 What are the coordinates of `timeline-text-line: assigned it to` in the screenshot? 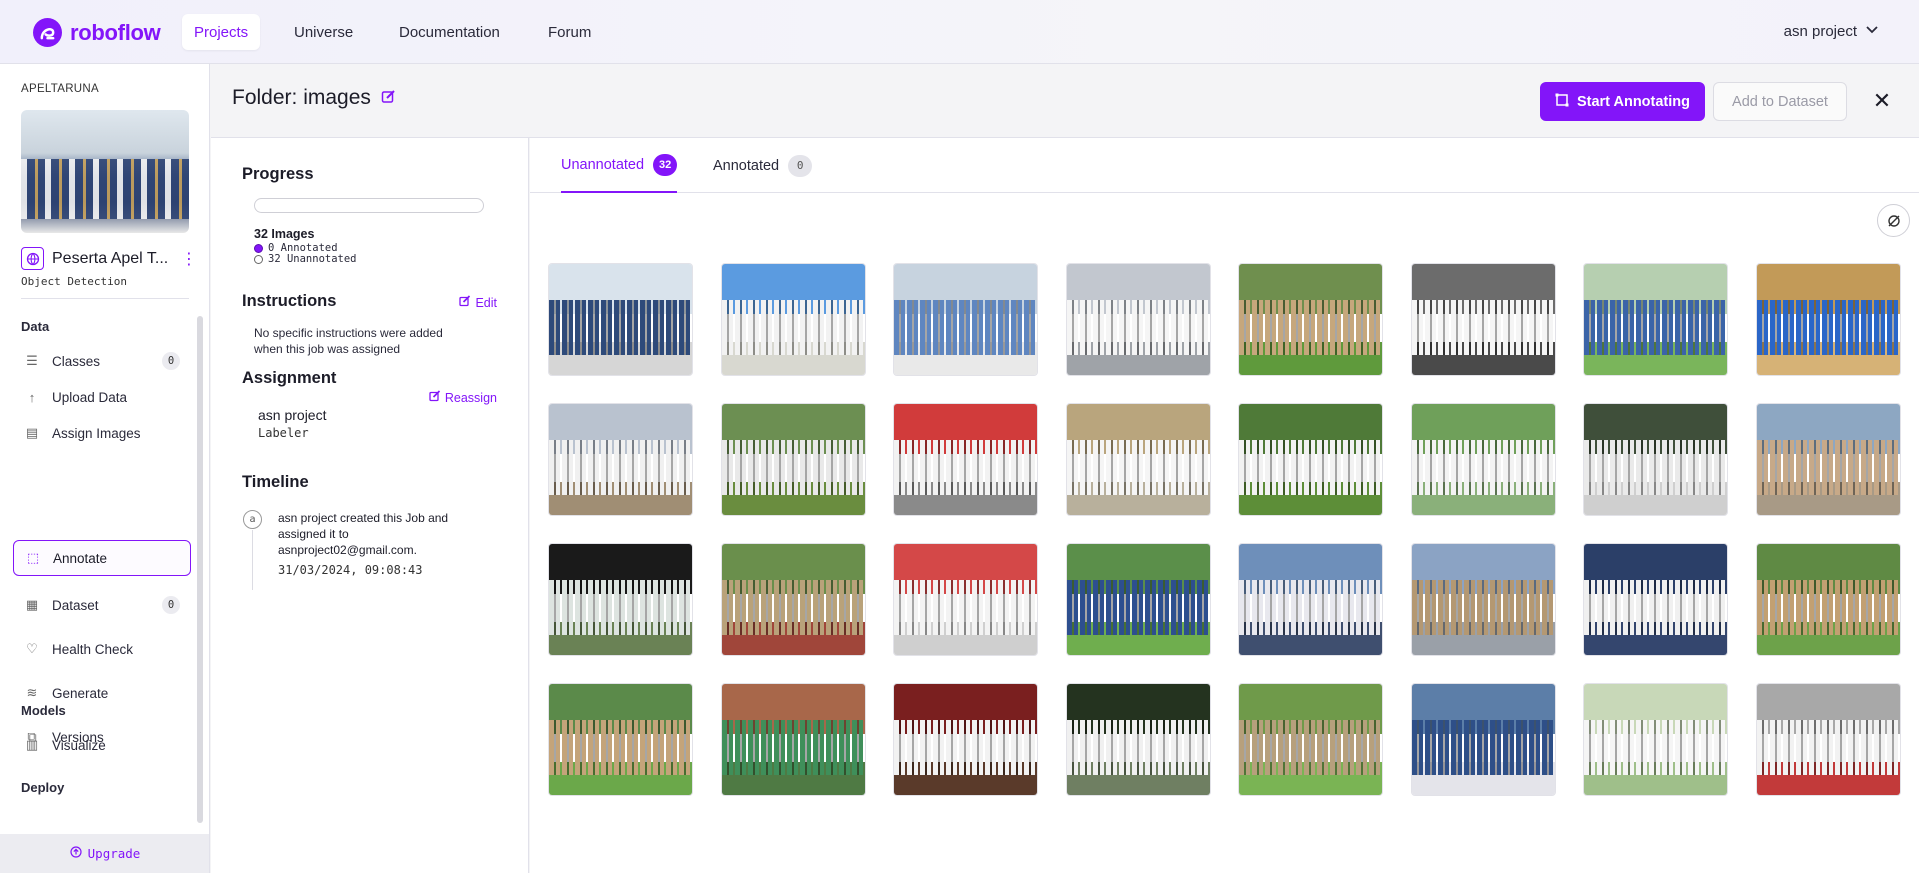 It's located at (313, 534).